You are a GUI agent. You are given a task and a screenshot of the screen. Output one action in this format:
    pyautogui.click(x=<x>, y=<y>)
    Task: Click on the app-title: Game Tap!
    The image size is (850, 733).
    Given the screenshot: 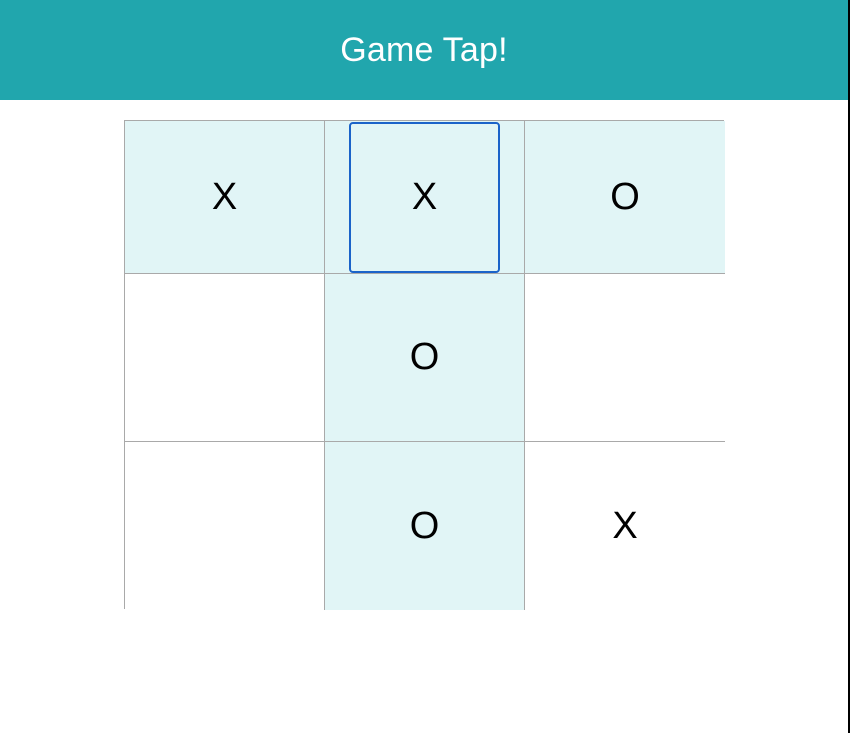 What is the action you would take?
    pyautogui.click(x=424, y=49)
    